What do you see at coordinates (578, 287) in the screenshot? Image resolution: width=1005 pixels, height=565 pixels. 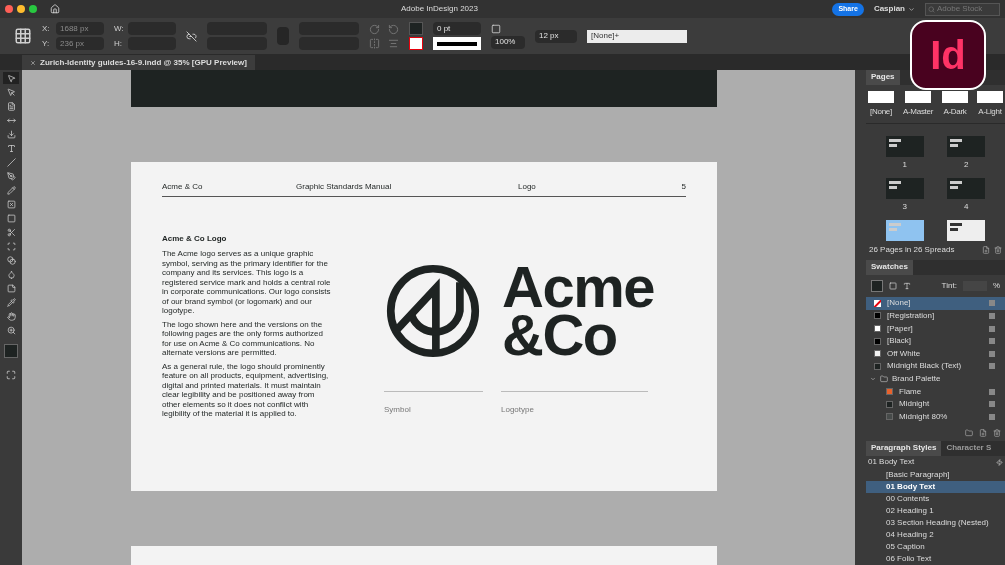 I see `logotype-text: Acme` at bounding box center [578, 287].